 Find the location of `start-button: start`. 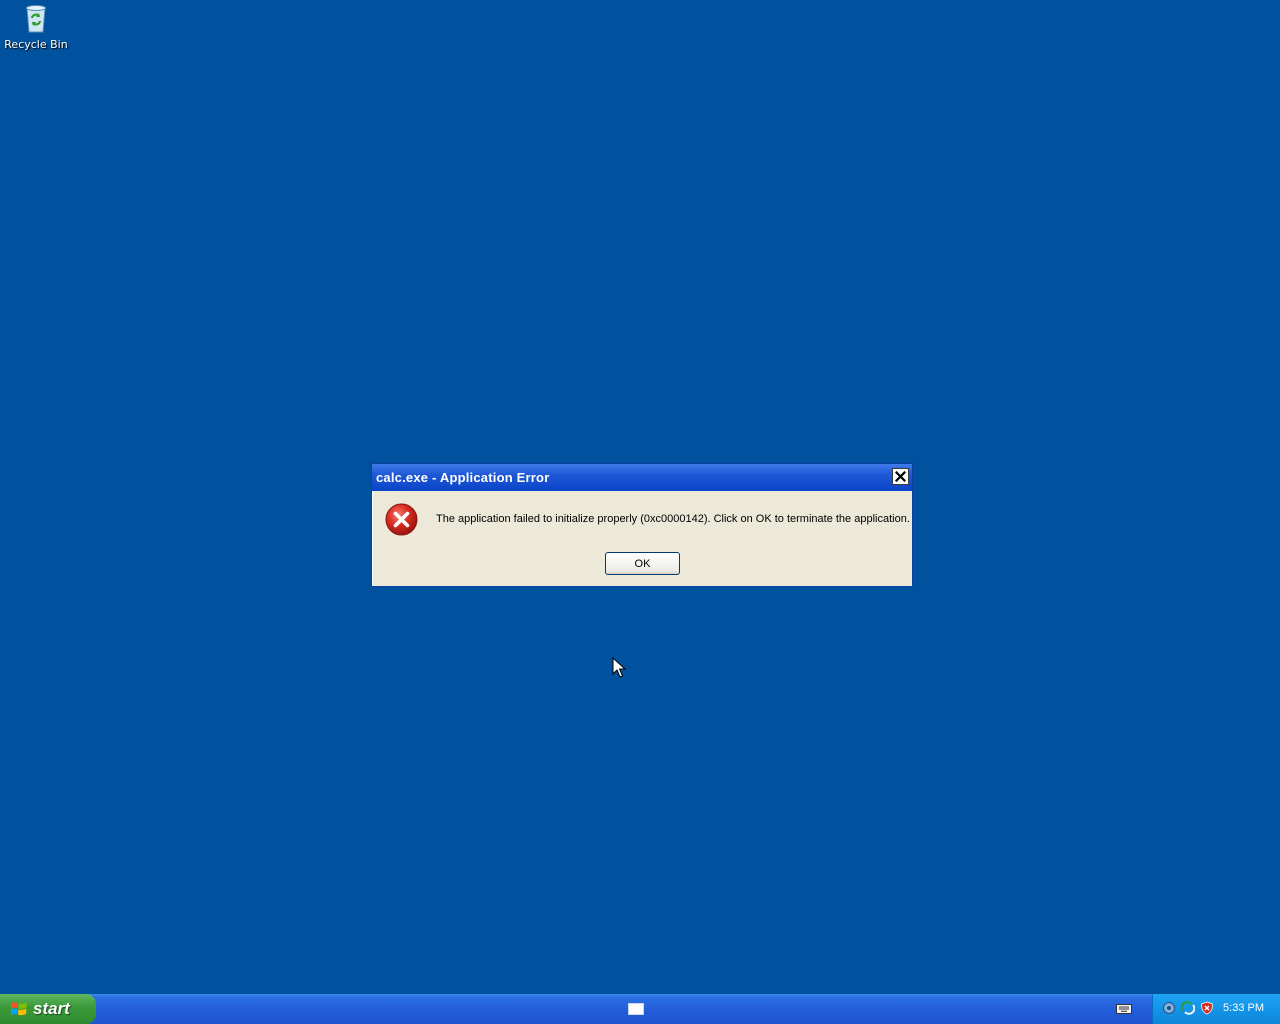

start-button: start is located at coordinates (48, 1009).